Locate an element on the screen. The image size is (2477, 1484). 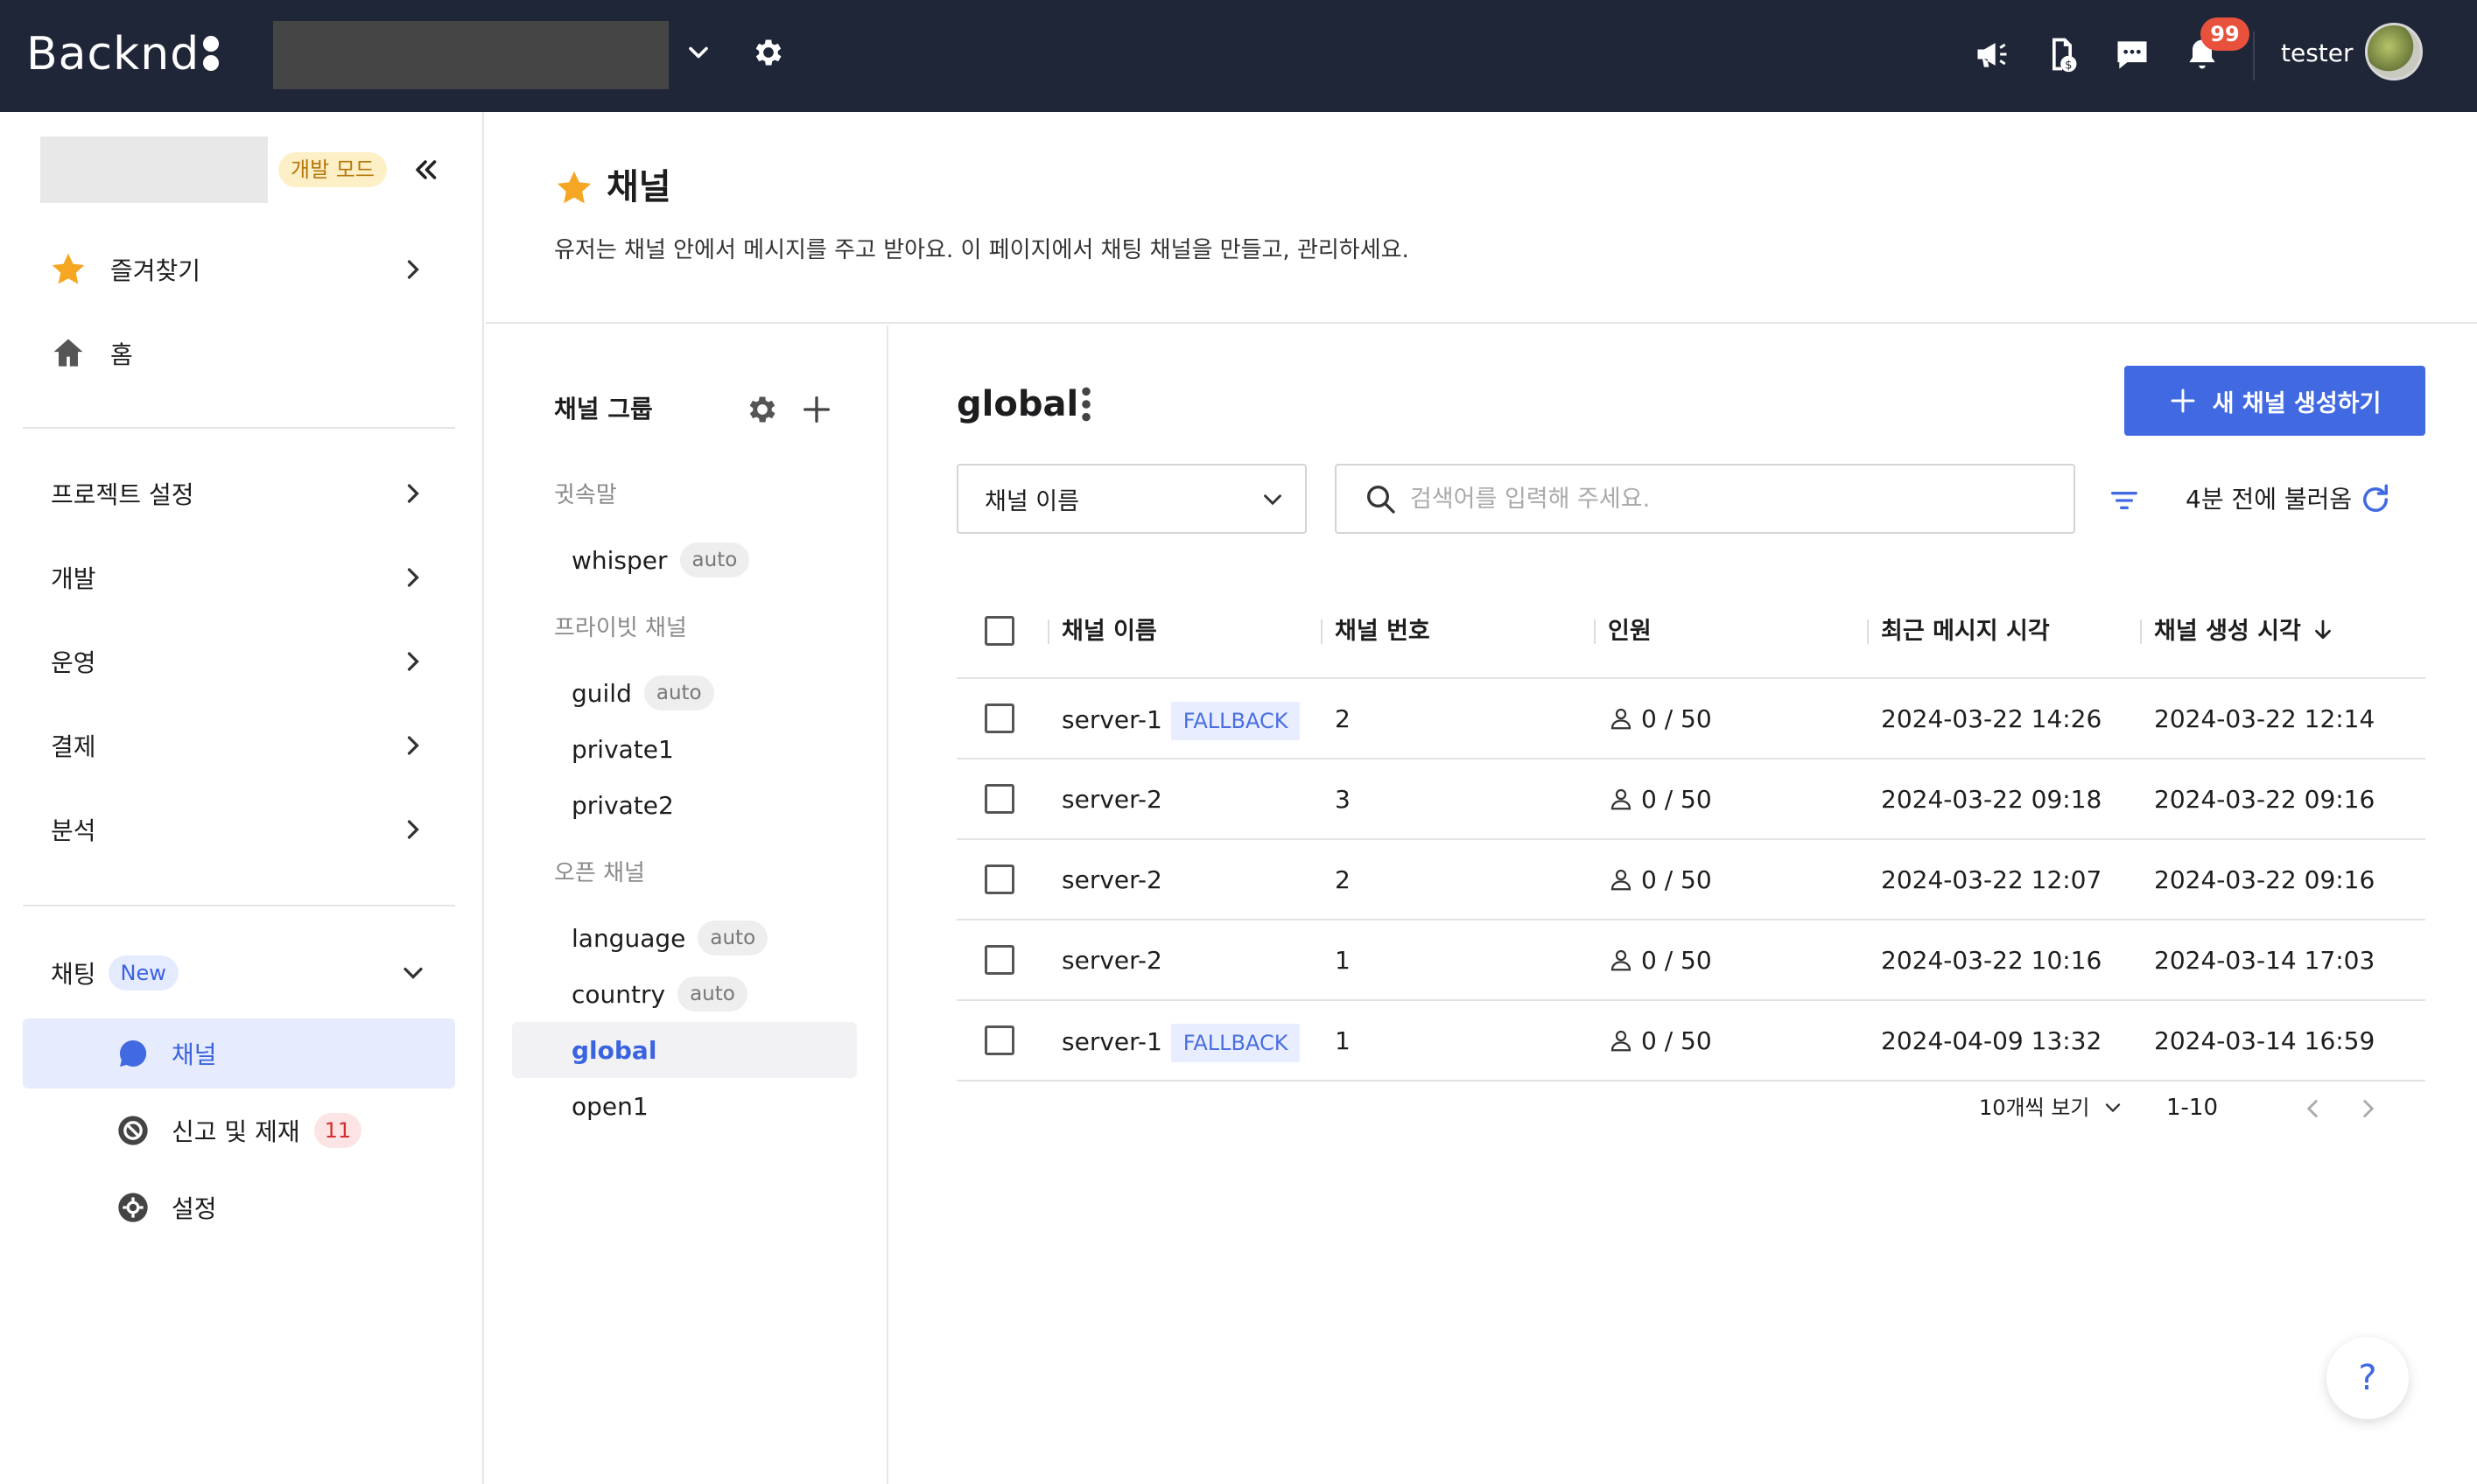
column-created: 채널 생성 시각 is located at coordinates (2245, 631).